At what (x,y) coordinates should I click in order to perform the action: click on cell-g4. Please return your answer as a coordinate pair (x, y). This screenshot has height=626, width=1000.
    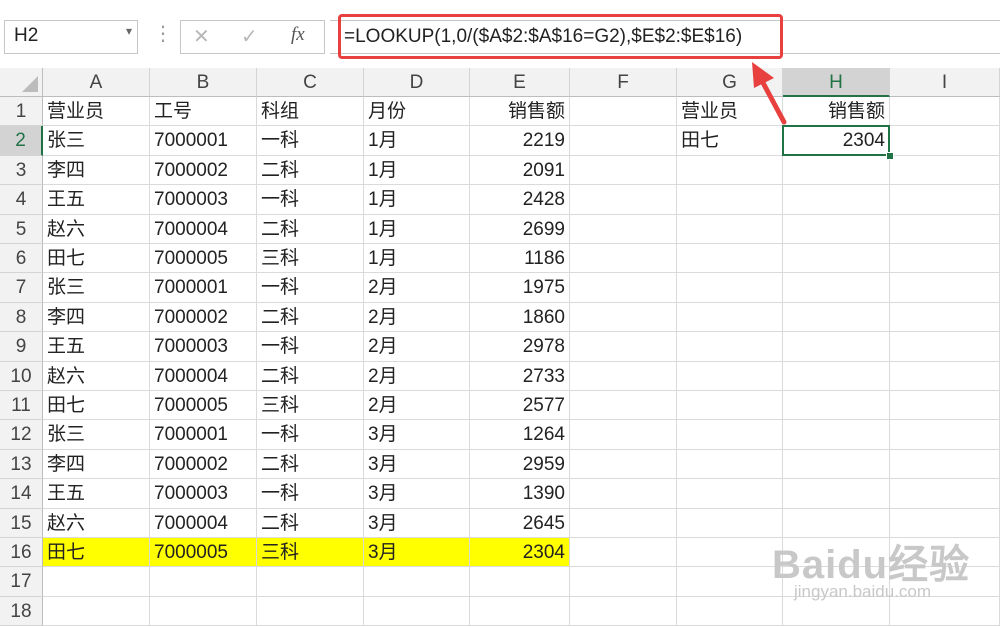
    Looking at the image, I should click on (730, 200).